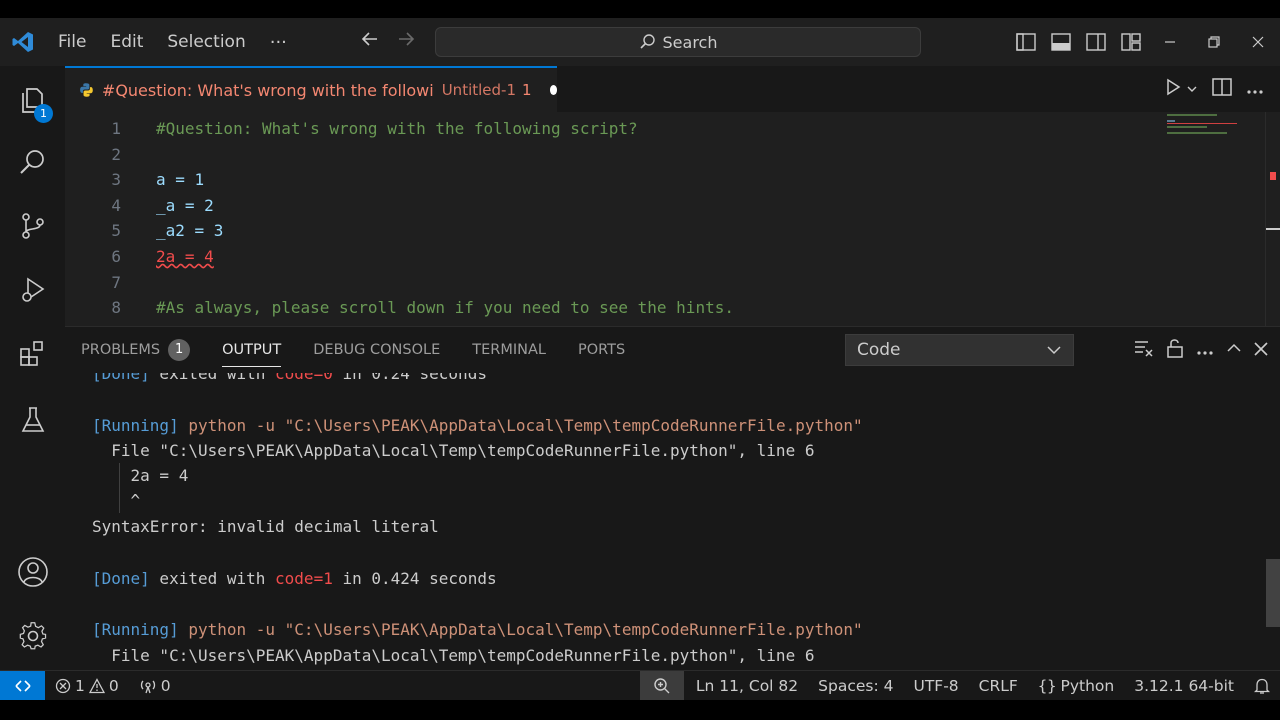 Image resolution: width=1280 pixels, height=720 pixels. I want to click on minimap, so click(1210, 219).